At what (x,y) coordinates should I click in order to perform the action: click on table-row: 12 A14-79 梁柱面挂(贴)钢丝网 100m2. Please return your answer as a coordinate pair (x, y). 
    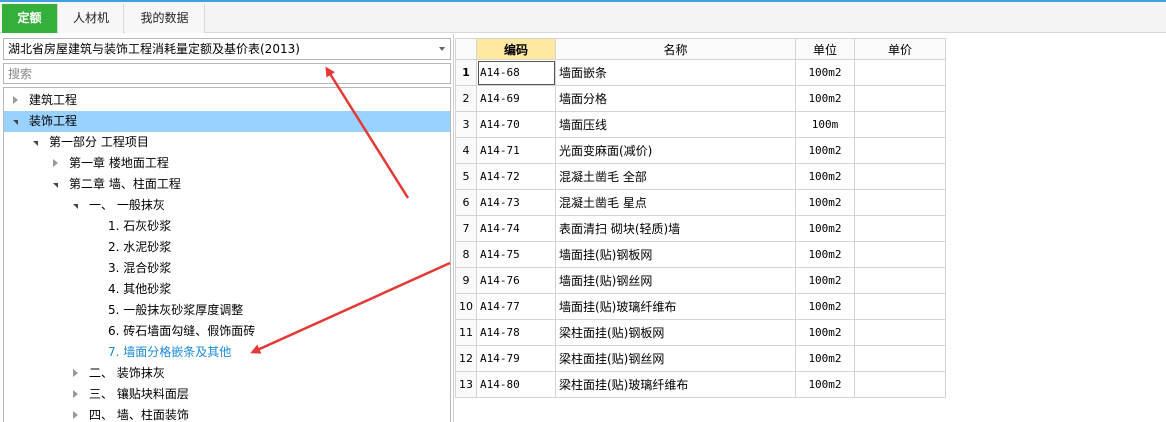
    Looking at the image, I should click on (700, 358).